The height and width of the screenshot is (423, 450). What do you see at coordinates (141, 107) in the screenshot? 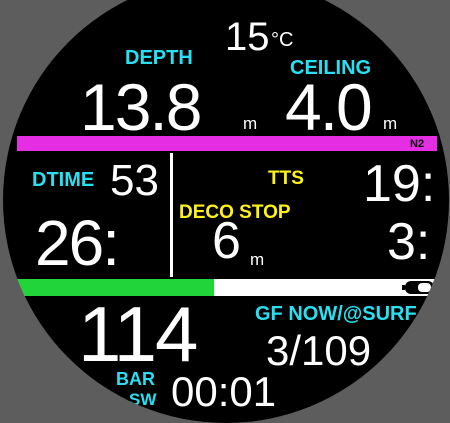
I see `depth-value: 13.8` at bounding box center [141, 107].